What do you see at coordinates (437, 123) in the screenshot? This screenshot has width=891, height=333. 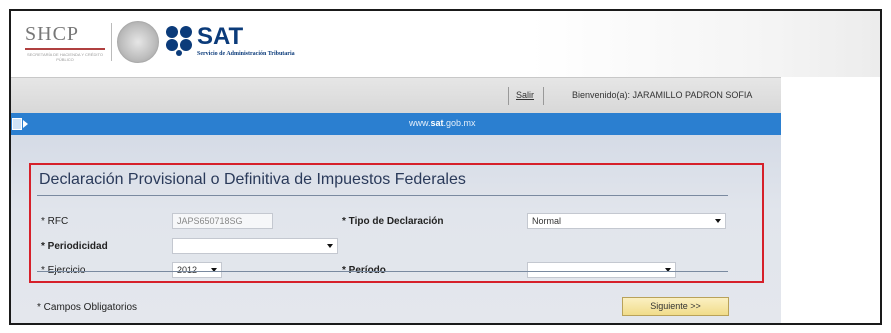 I see `site-url-bold: sat` at bounding box center [437, 123].